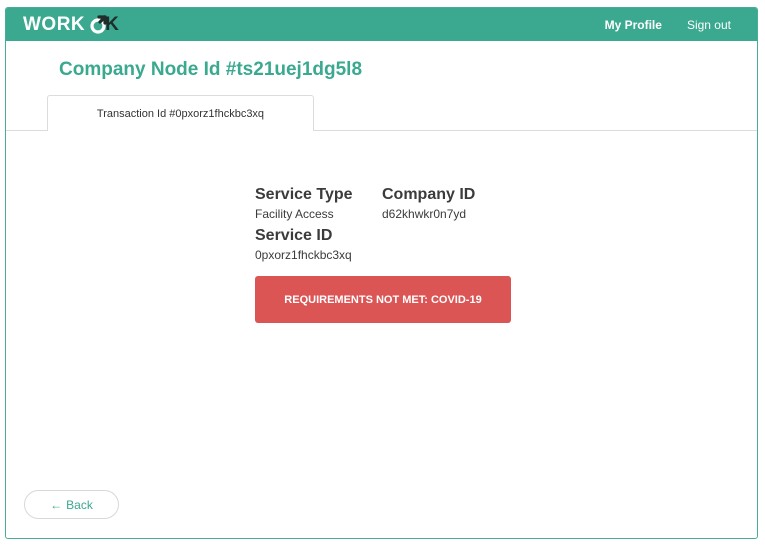  What do you see at coordinates (211, 69) in the screenshot?
I see `page-title: Company Node Id #ts21uej1dg5l8` at bounding box center [211, 69].